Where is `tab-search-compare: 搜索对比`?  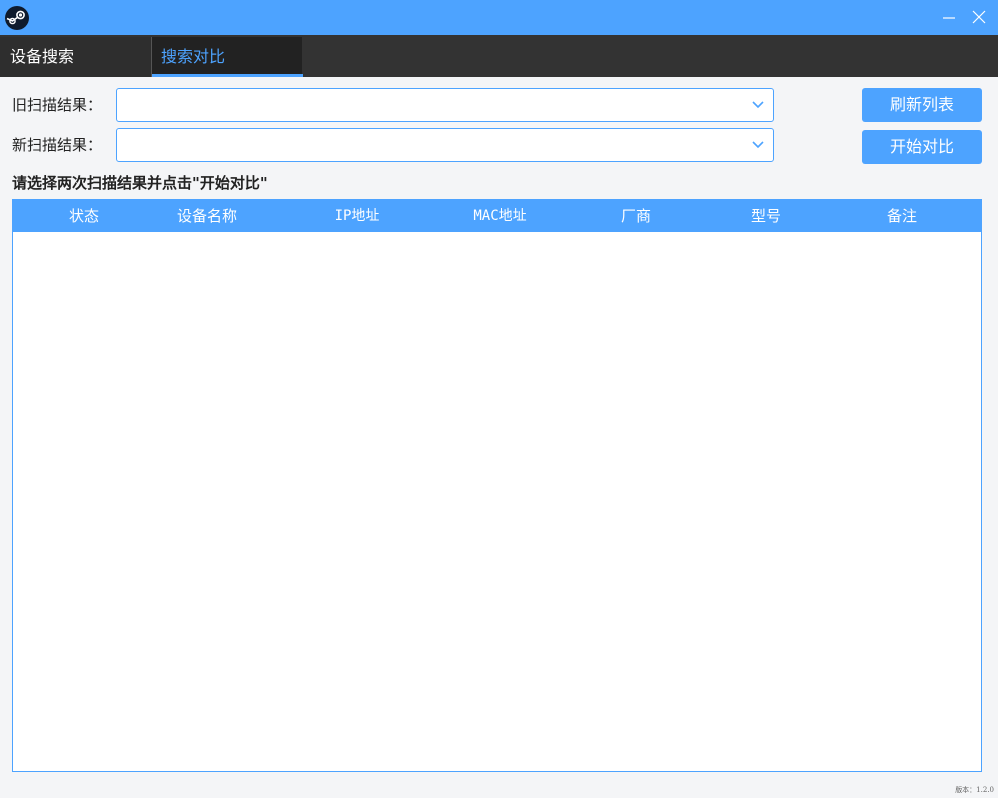 tab-search-compare: 搜索对比 is located at coordinates (227, 57).